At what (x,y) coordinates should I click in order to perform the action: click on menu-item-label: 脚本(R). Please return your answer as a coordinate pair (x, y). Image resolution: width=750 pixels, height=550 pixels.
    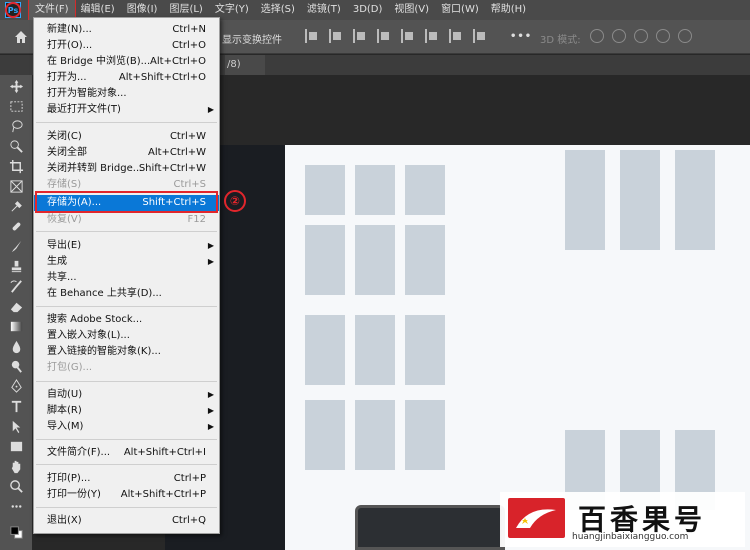
    Looking at the image, I should click on (64, 410).